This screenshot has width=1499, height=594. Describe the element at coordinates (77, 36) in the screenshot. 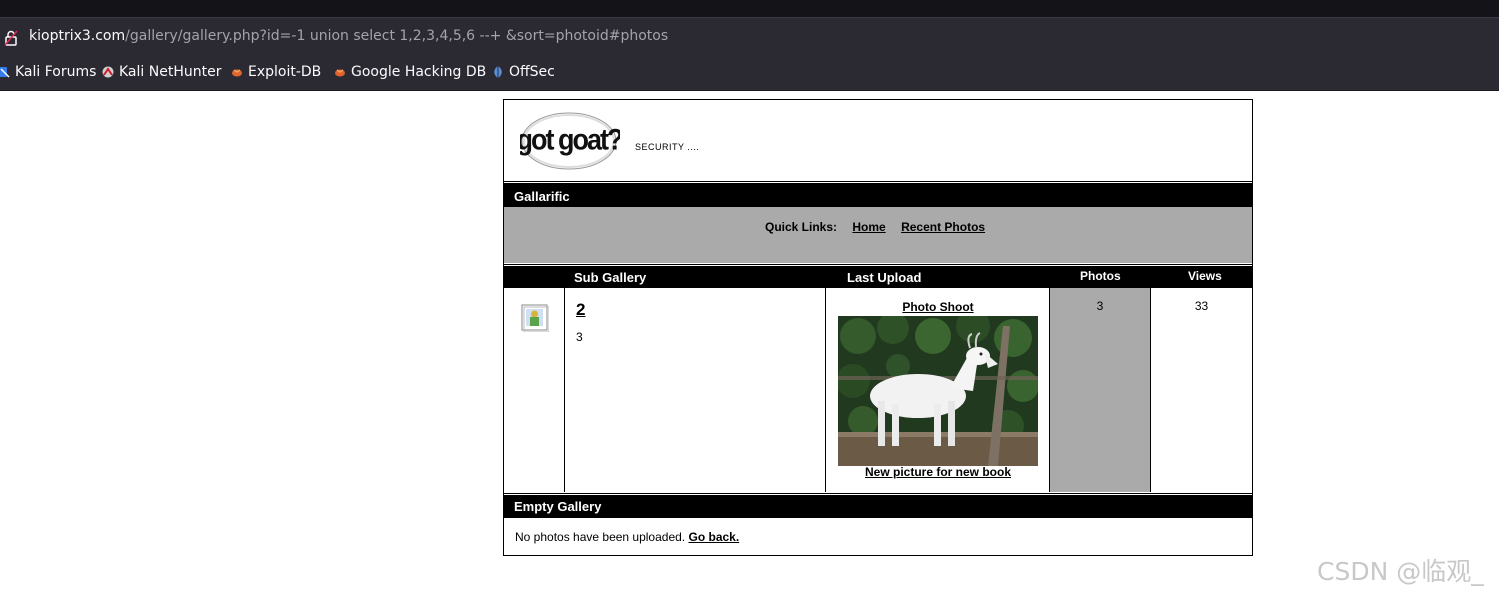

I see `url-domain: kioptrix3.com` at that location.